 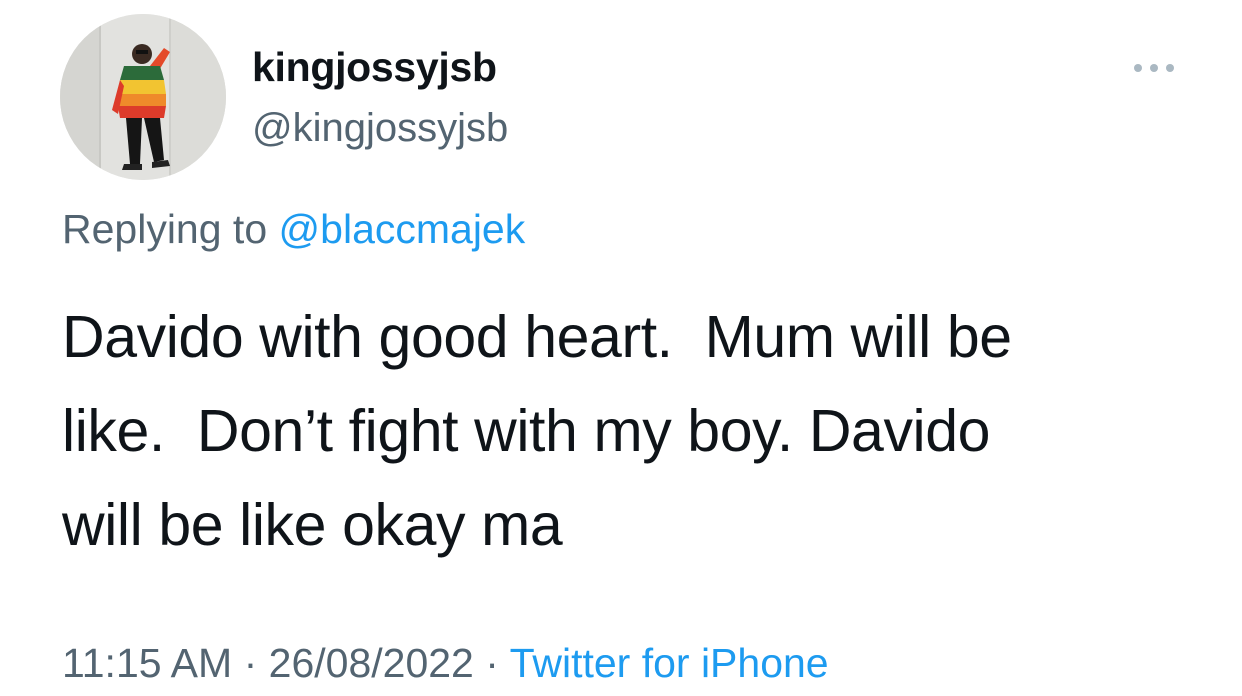 I want to click on avatar-photo, so click(x=143, y=97).